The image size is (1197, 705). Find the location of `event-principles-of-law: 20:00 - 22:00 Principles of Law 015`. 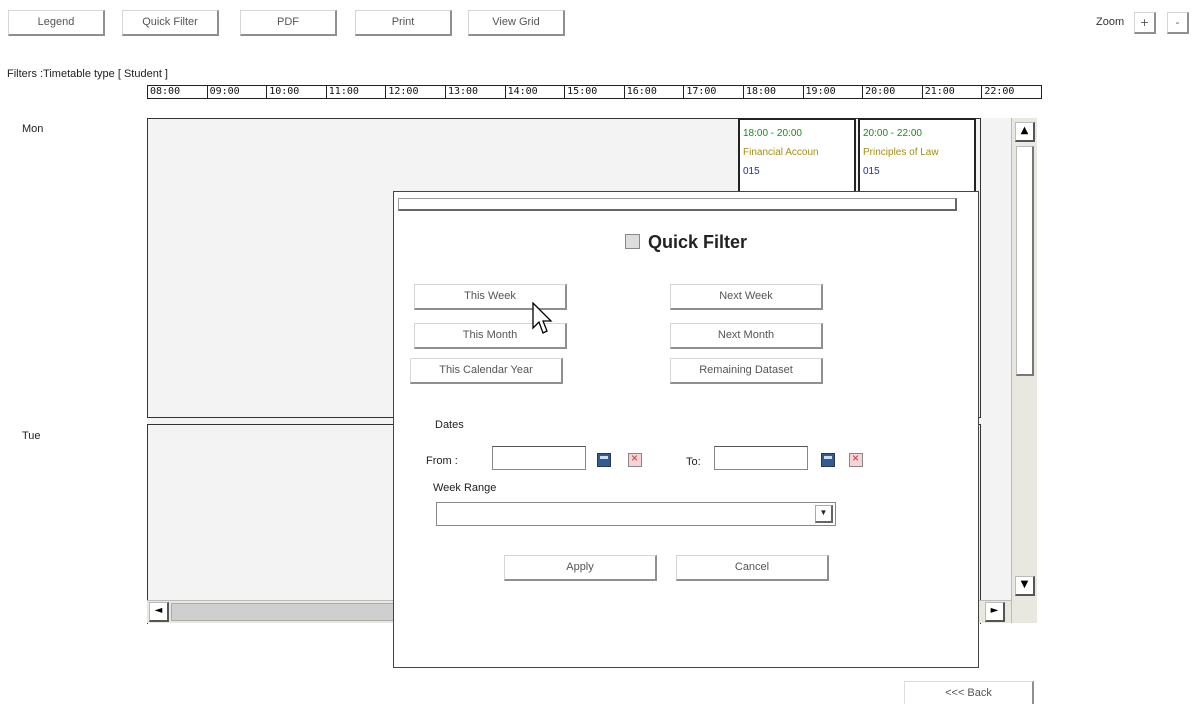

event-principles-of-law: 20:00 - 22:00 Principles of Law 015 is located at coordinates (917, 155).